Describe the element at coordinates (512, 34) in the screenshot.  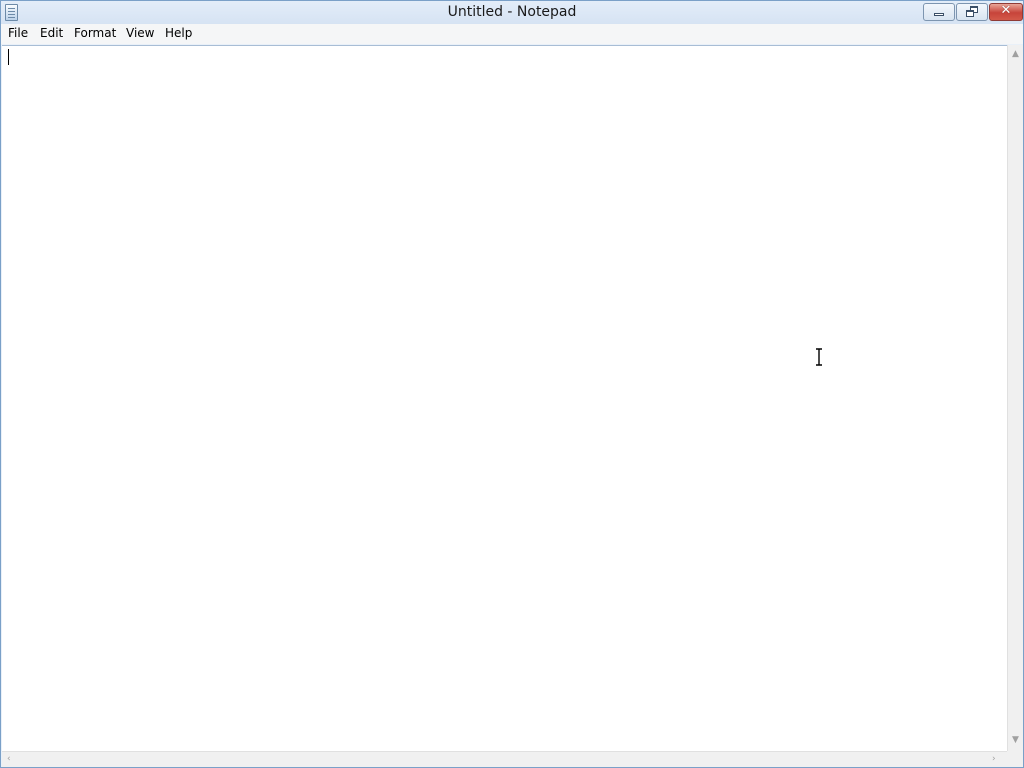
I see `menu-bar: File Edit Format View Help` at that location.